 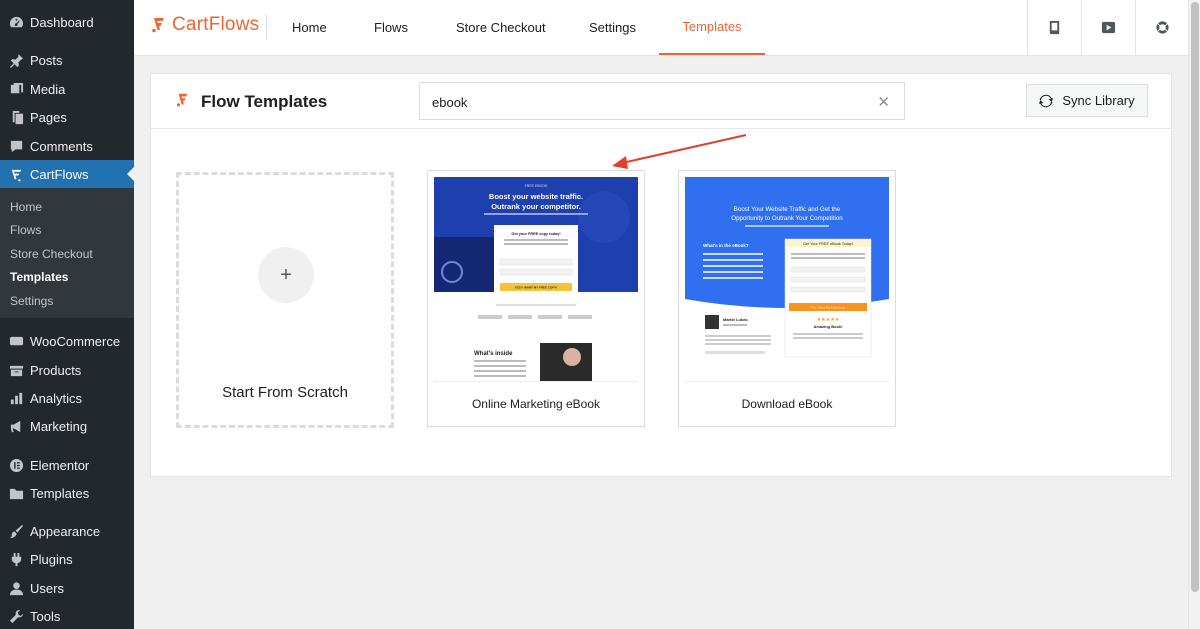 What do you see at coordinates (828, 244) in the screenshot?
I see `thumb2-form-title: Get Your FREE eBook Today!` at bounding box center [828, 244].